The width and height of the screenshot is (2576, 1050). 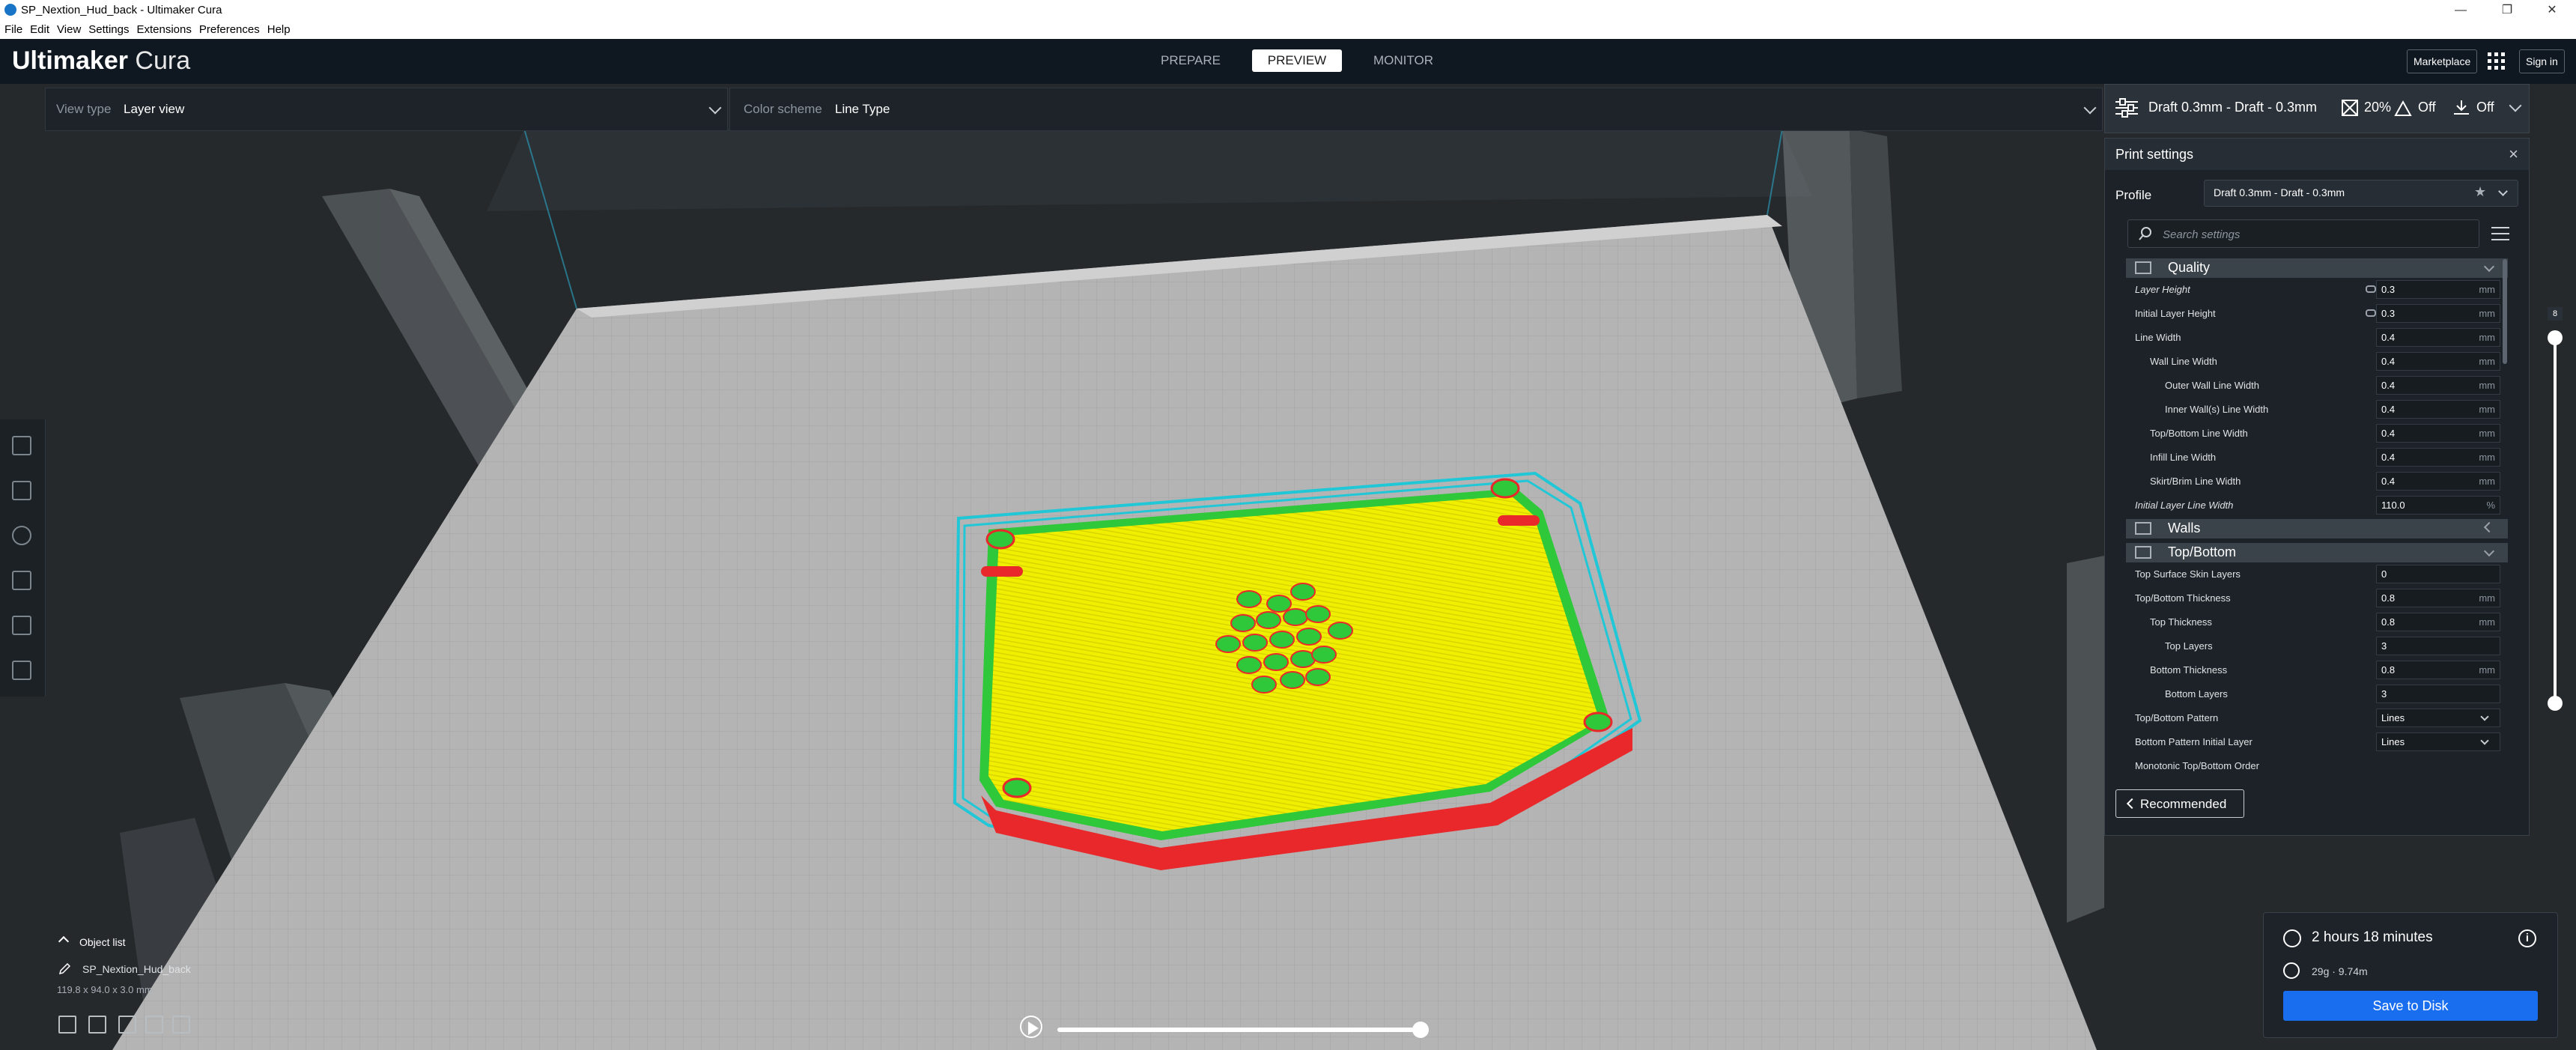 I want to click on top-view-icon, so click(x=127, y=1025).